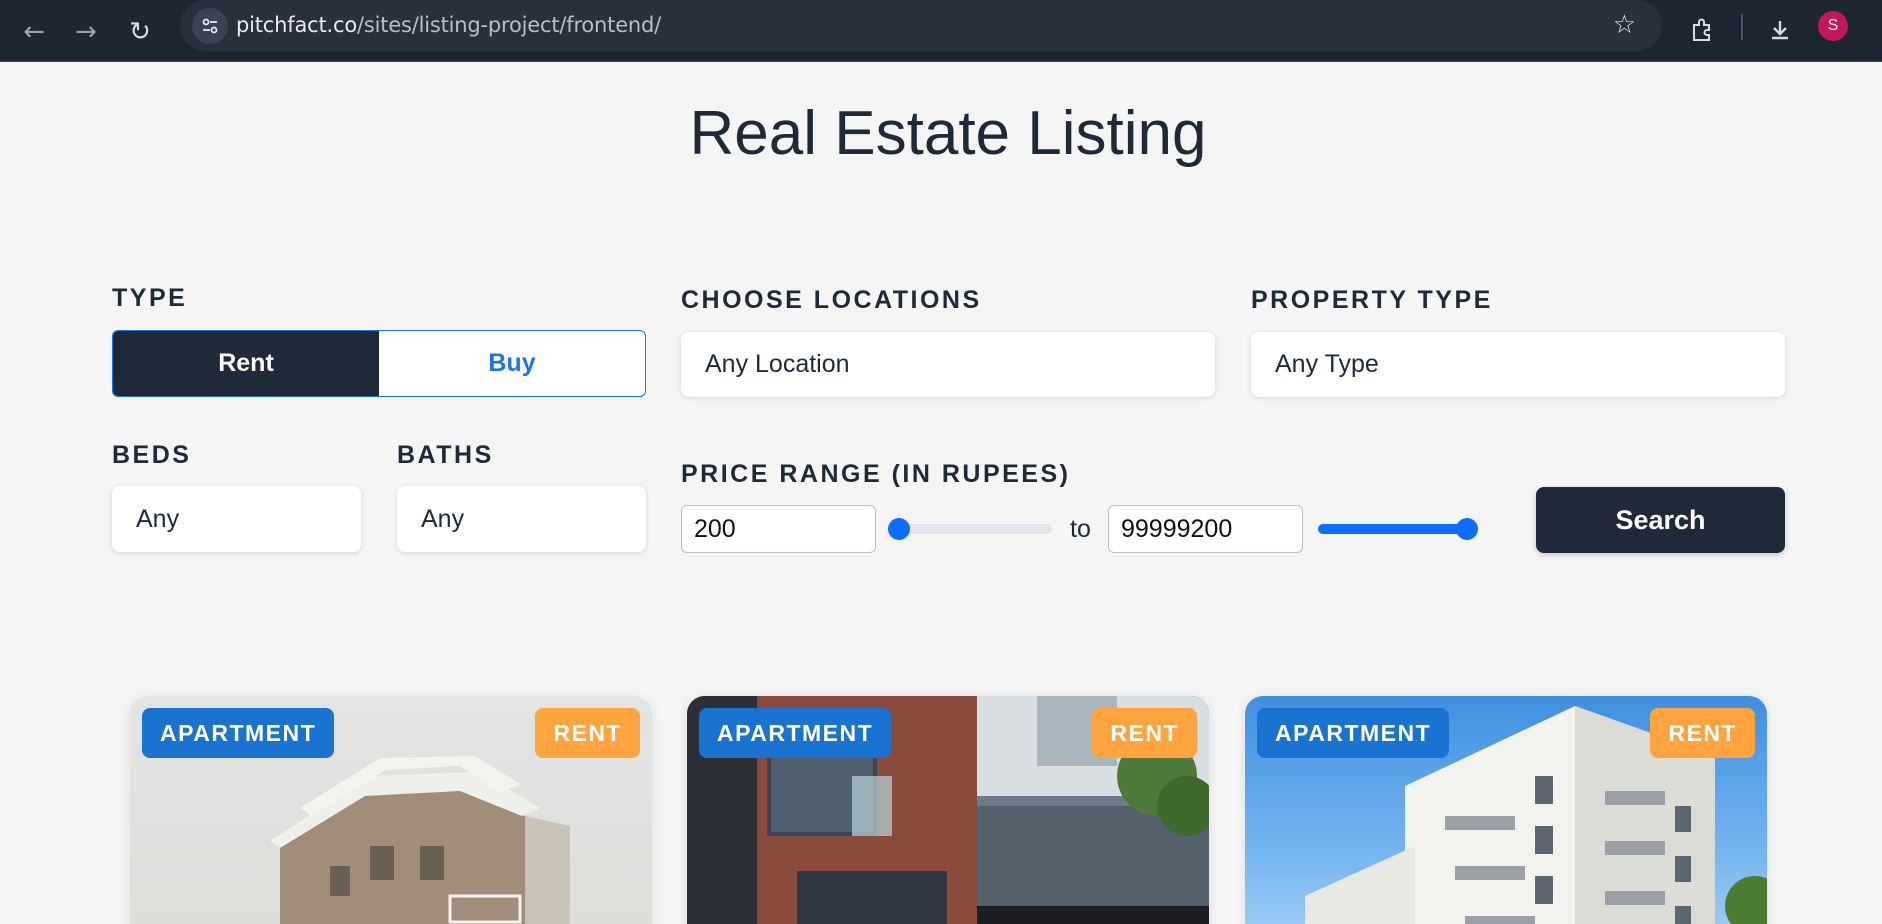 The image size is (1882, 924). Describe the element at coordinates (296, 25) in the screenshot. I see `url-domain: pitchfact.co` at that location.